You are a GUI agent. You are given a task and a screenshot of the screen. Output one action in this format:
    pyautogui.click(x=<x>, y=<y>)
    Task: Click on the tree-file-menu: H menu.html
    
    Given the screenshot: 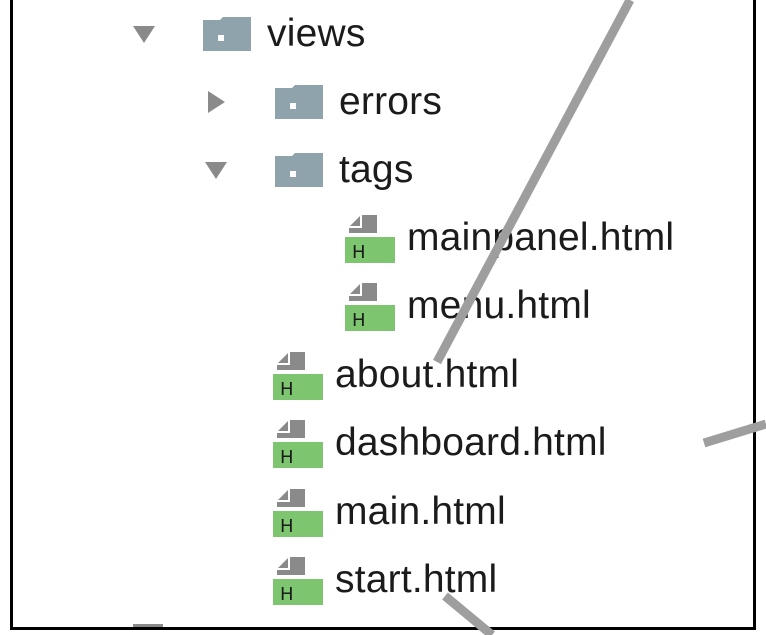 What is the action you would take?
    pyautogui.click(x=467, y=306)
    